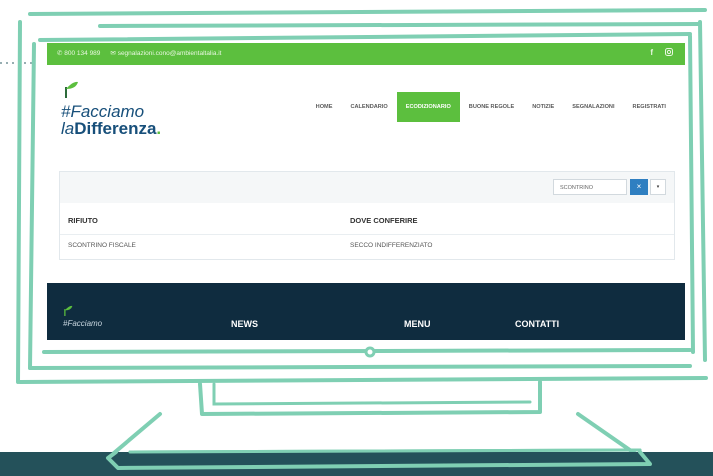  Describe the element at coordinates (367, 234) in the screenshot. I see `table-divider` at that location.